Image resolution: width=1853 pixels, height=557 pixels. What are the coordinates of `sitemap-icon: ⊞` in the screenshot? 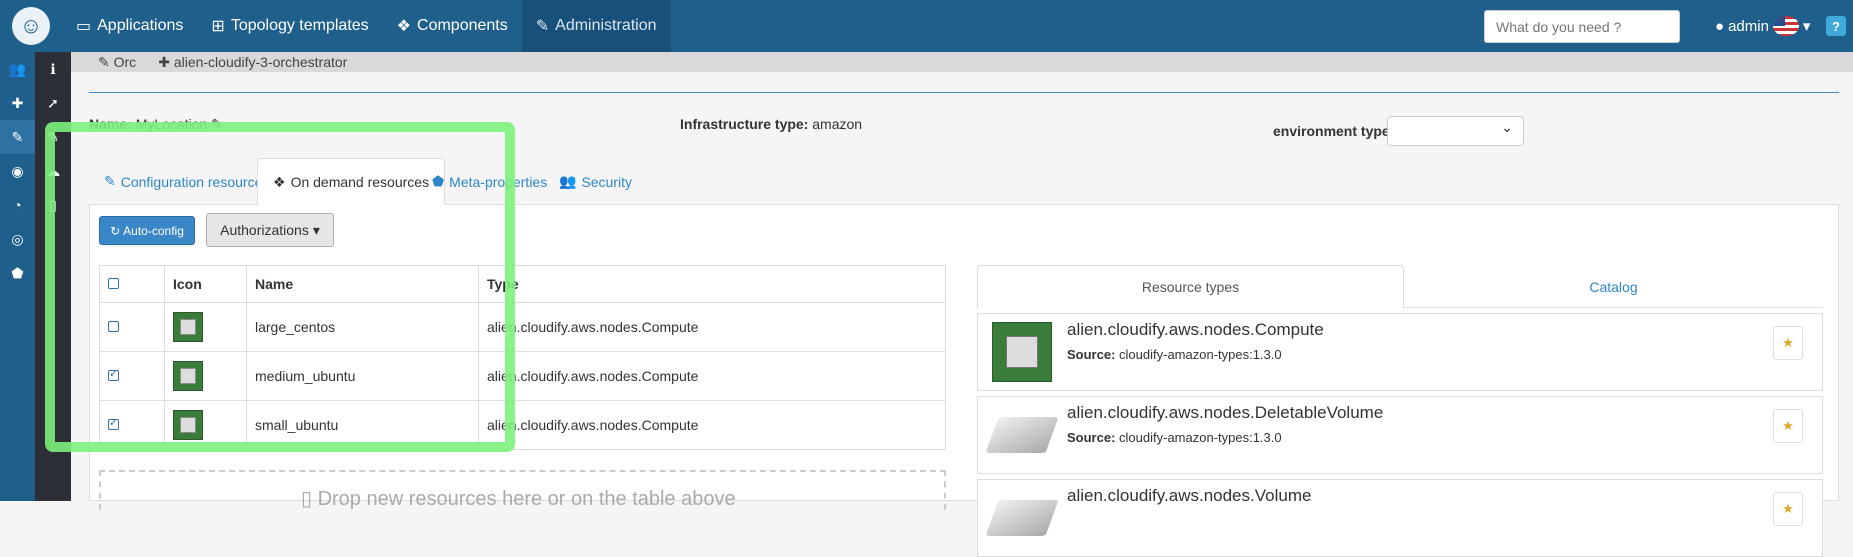 It's located at (218, 26).